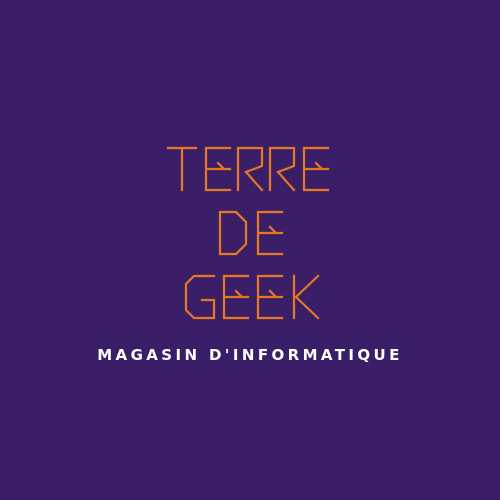 Image resolution: width=500 pixels, height=500 pixels. Describe the element at coordinates (251, 233) in the screenshot. I see `logo-line-de` at that location.